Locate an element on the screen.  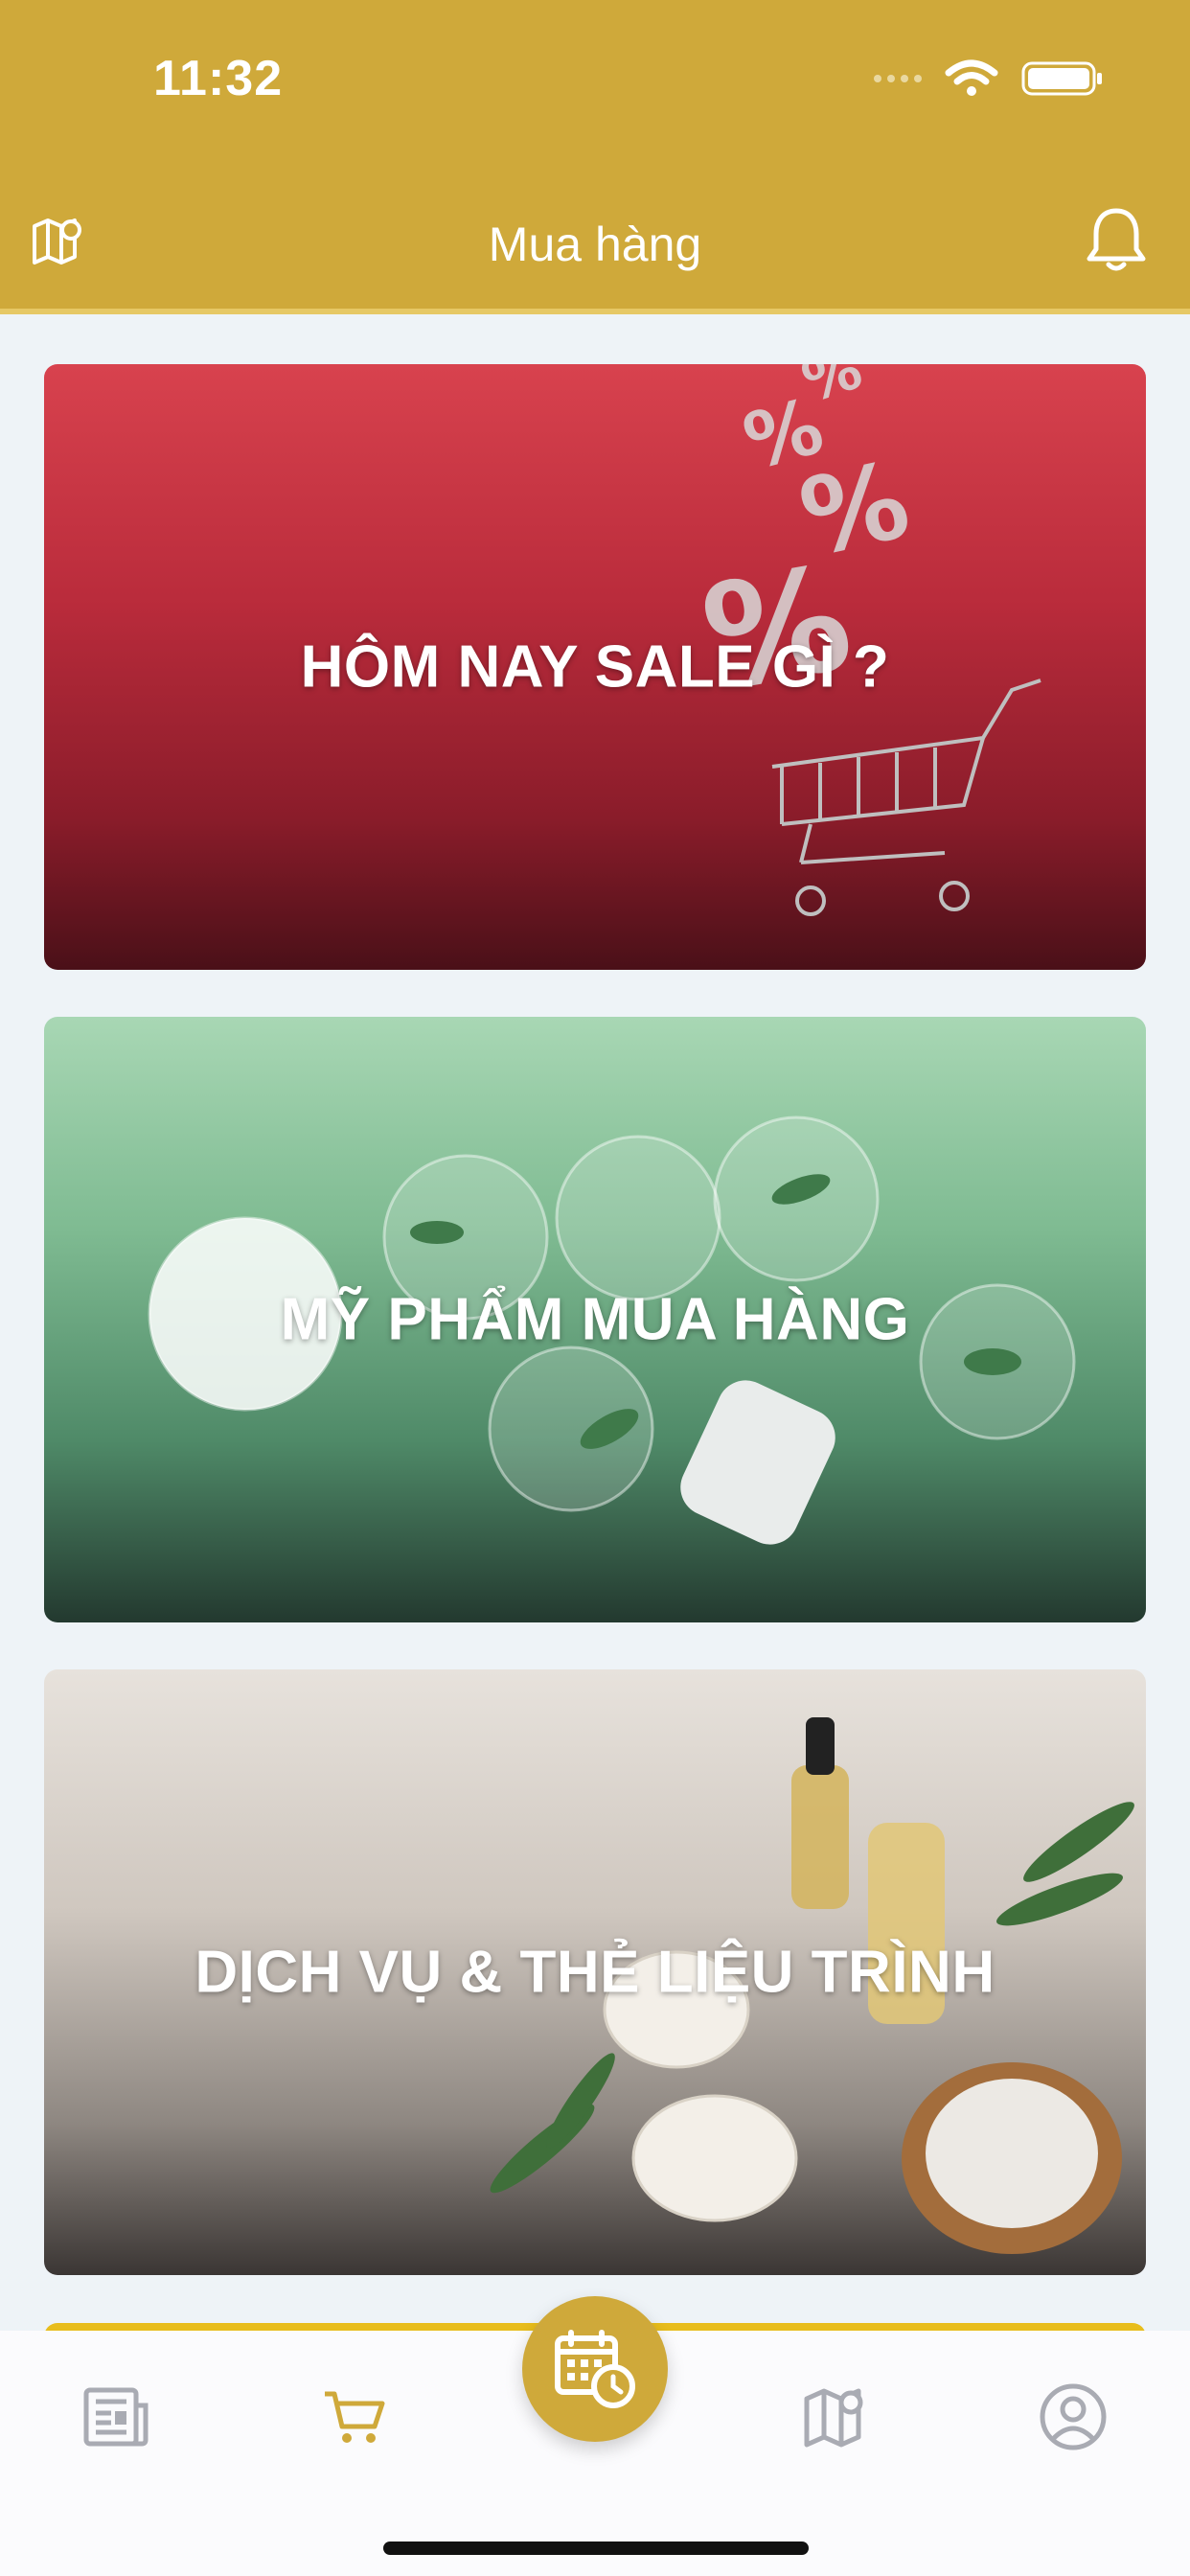
map-pin-icon is located at coordinates (834, 2418).